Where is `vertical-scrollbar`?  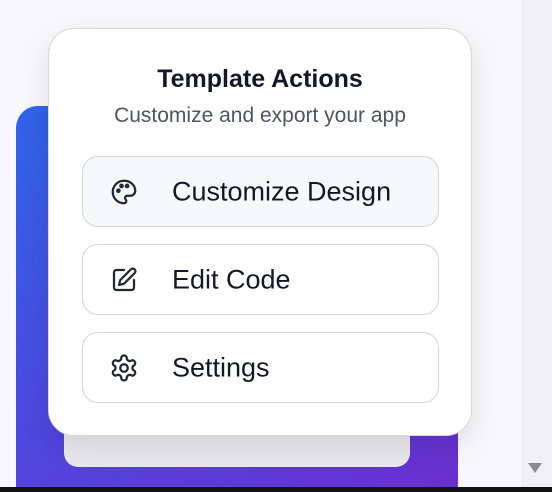 vertical-scrollbar is located at coordinates (536, 243).